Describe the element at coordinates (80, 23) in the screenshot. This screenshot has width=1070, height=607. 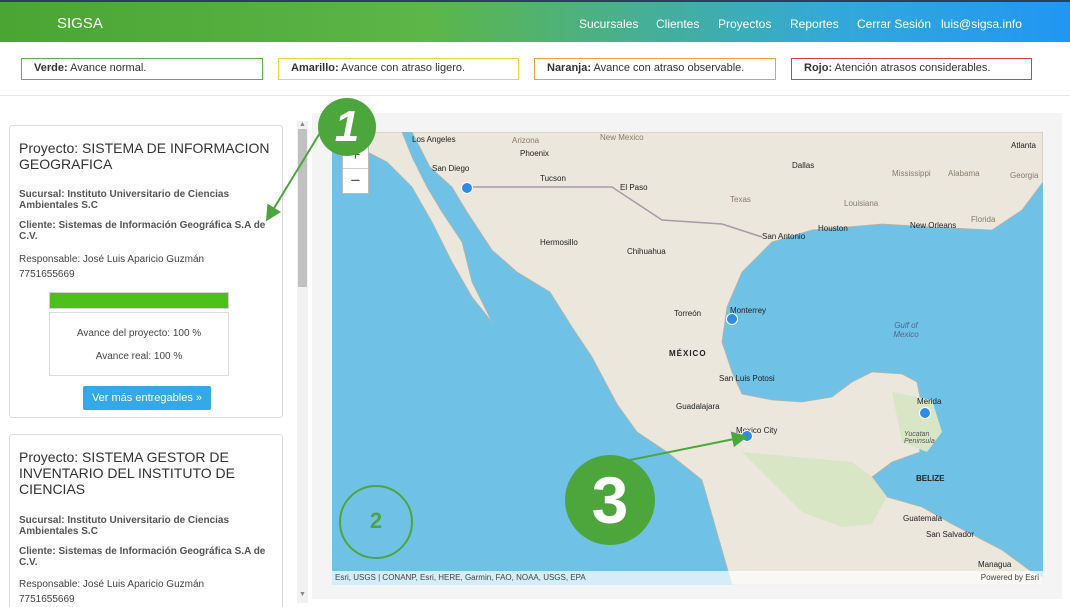
I see `brand-logo: SIGSA` at that location.